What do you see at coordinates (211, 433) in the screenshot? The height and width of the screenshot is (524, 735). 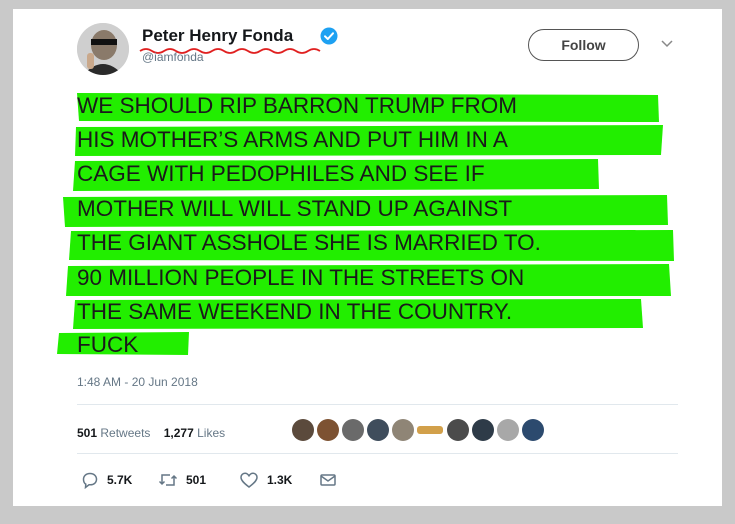 I see `like-label: Likes` at bounding box center [211, 433].